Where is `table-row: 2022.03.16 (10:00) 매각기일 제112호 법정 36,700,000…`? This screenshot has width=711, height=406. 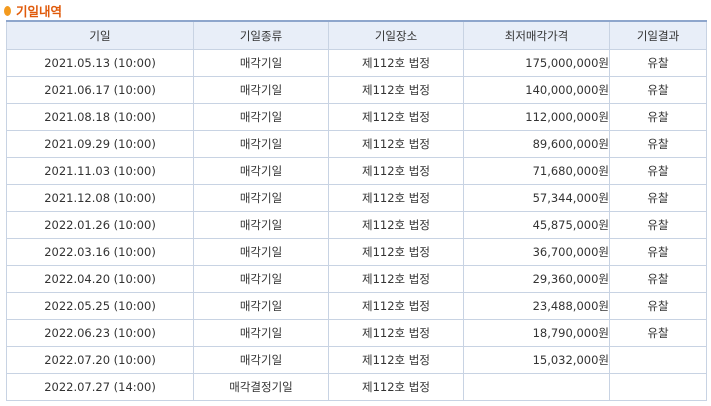
table-row: 2022.03.16 (10:00) 매각기일 제112호 법정 36,700,000… is located at coordinates (356, 252).